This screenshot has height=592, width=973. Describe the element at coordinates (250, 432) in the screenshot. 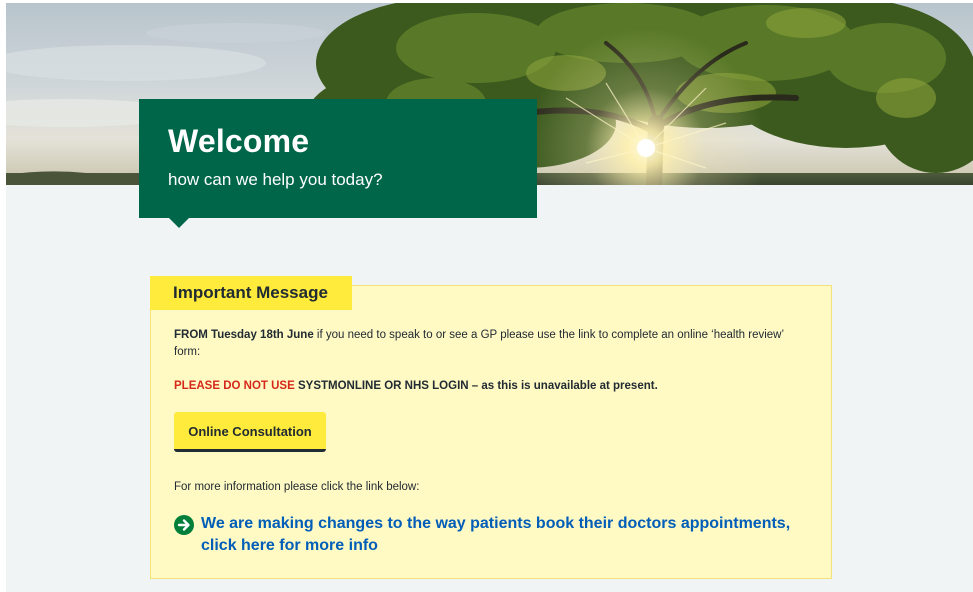

I see `online-consultation-button: Online Consultation` at that location.